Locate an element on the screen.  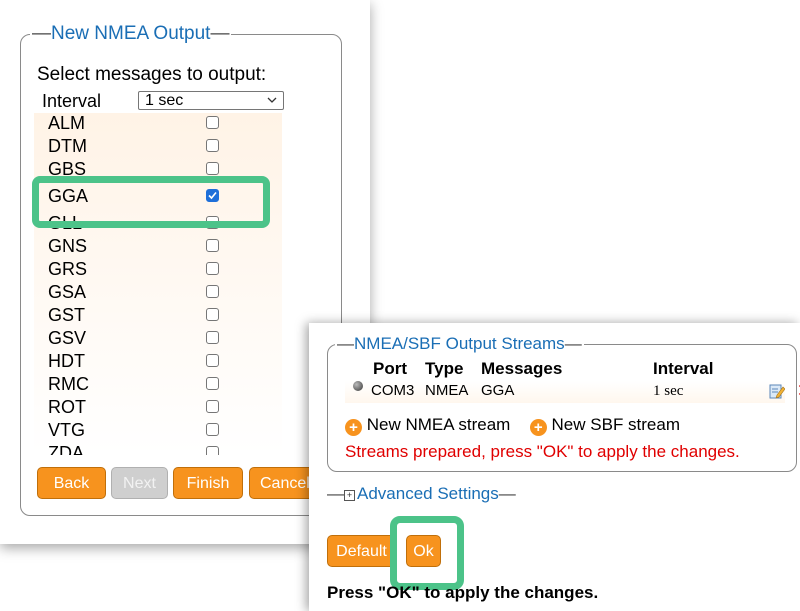
streams-table-header: Port Type Messages Interval is located at coordinates (565, 369).